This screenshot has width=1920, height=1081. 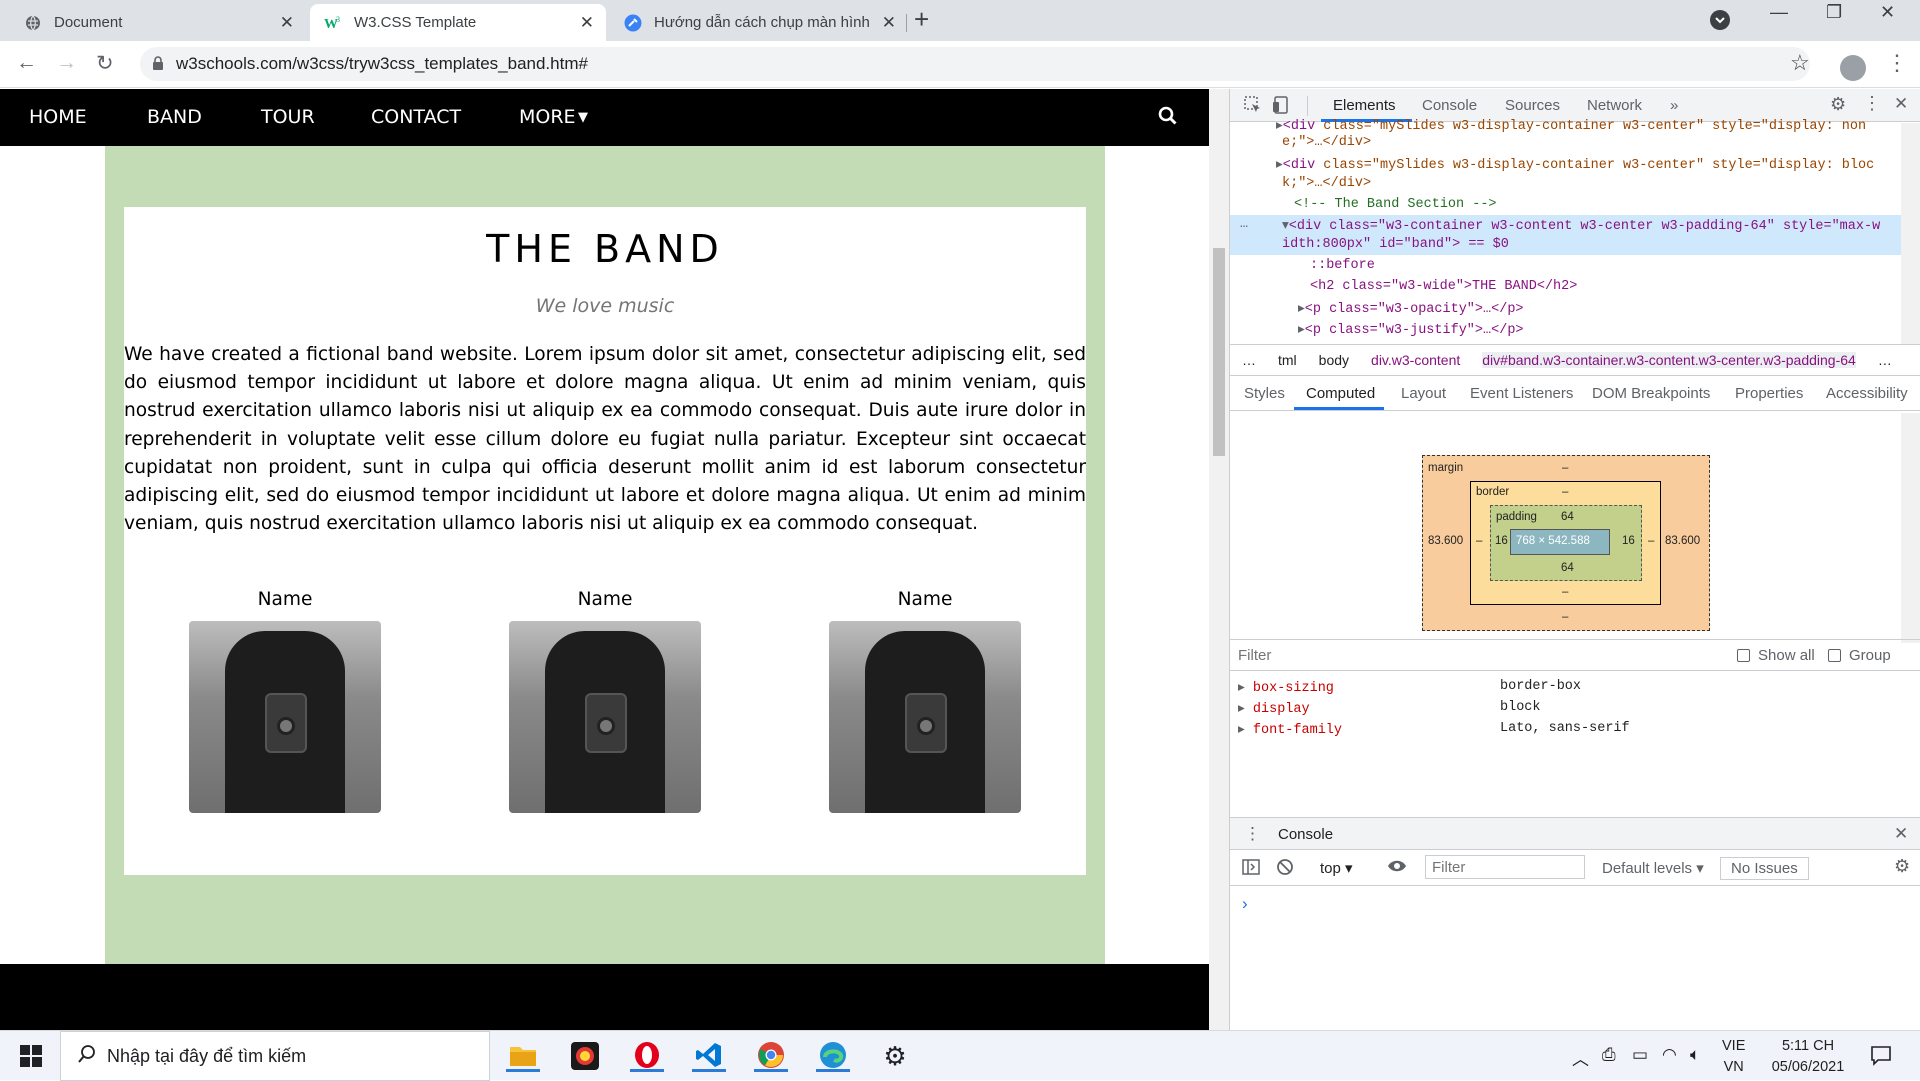 I want to click on battery-icon: ▭, so click(x=1640, y=1055).